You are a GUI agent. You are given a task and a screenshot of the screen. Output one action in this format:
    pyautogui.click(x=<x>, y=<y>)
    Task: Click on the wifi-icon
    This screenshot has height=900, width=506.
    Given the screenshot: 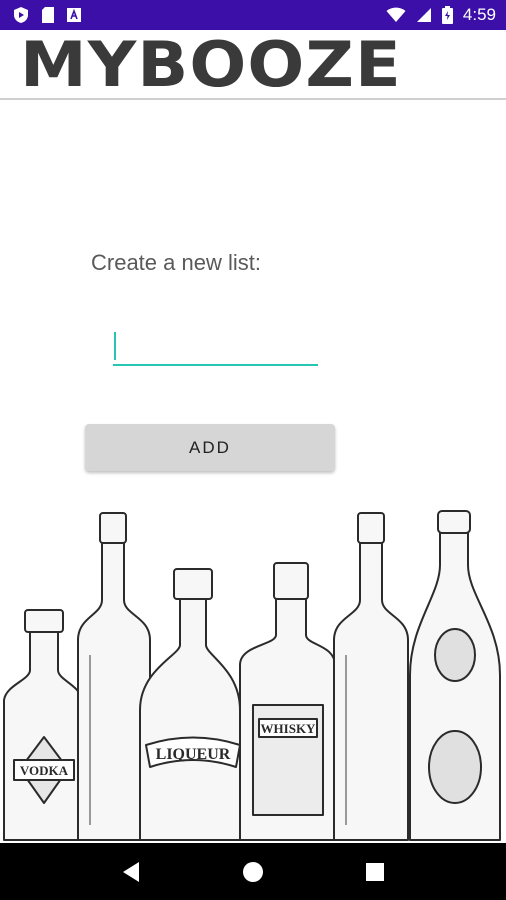 What is the action you would take?
    pyautogui.click(x=396, y=15)
    